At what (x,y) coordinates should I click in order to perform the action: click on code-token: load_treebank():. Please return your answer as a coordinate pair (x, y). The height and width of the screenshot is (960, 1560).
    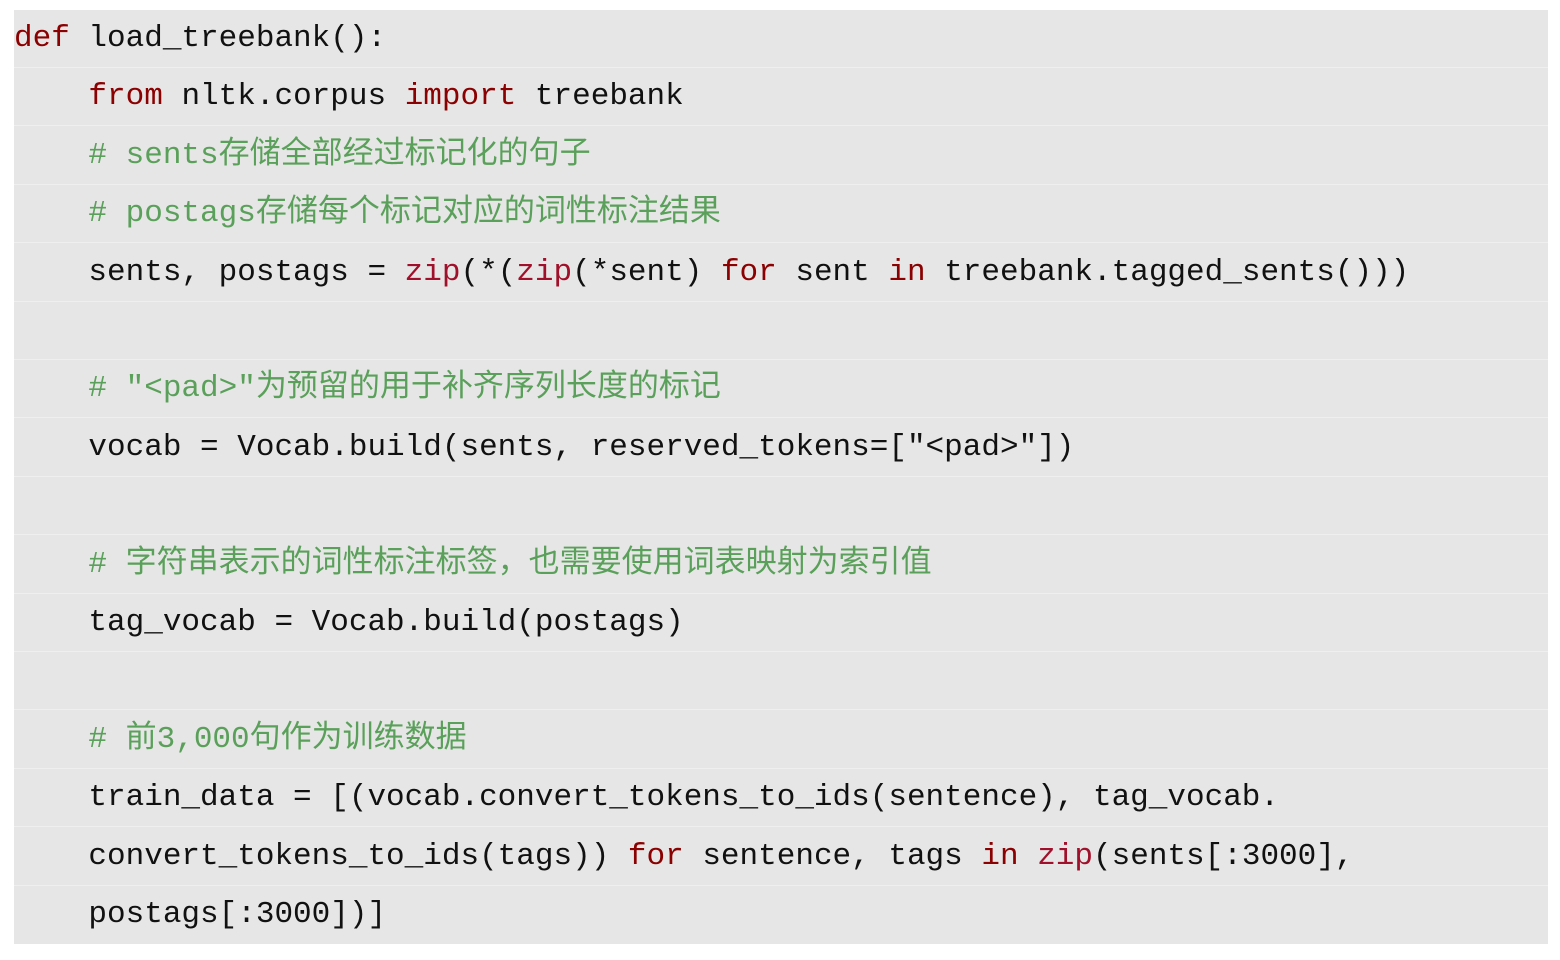
    Looking at the image, I should click on (228, 38).